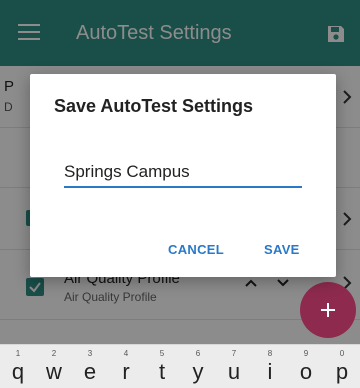  Describe the element at coordinates (306, 371) in the screenshot. I see `key-letter: o` at that location.